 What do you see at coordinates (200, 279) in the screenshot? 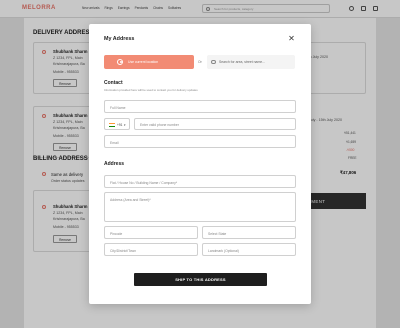
I see `ship-to-address-button: SHIP TO THIS ADDRESS` at bounding box center [200, 279].